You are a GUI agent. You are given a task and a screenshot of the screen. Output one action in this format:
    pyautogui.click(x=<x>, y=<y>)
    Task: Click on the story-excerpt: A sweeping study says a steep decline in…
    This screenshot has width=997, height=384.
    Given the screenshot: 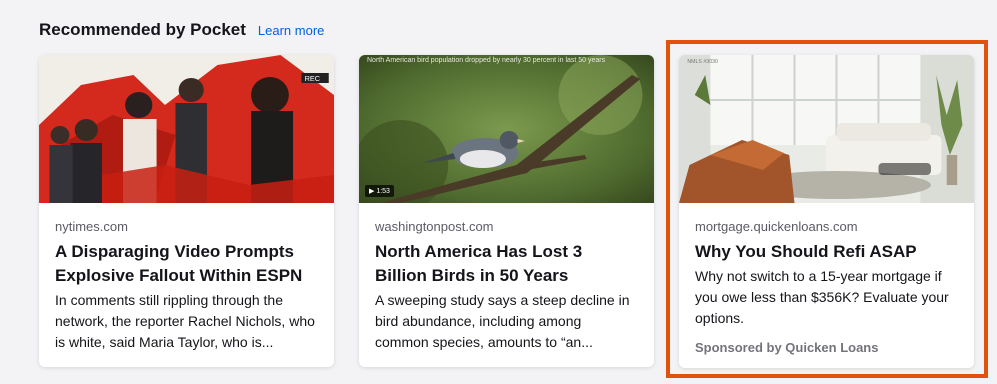 What is the action you would take?
    pyautogui.click(x=502, y=321)
    